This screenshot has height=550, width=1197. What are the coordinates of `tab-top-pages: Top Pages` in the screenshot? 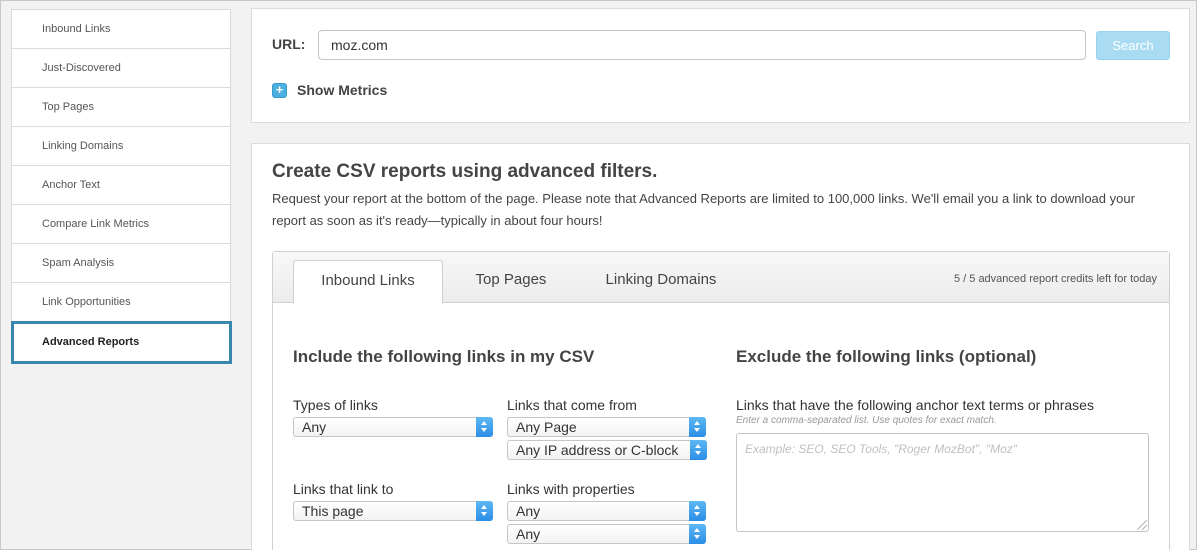 It's located at (511, 281).